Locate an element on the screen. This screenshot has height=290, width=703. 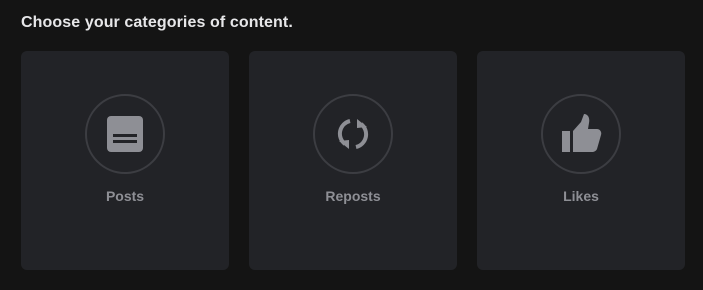
thumbs-up-icon is located at coordinates (582, 133).